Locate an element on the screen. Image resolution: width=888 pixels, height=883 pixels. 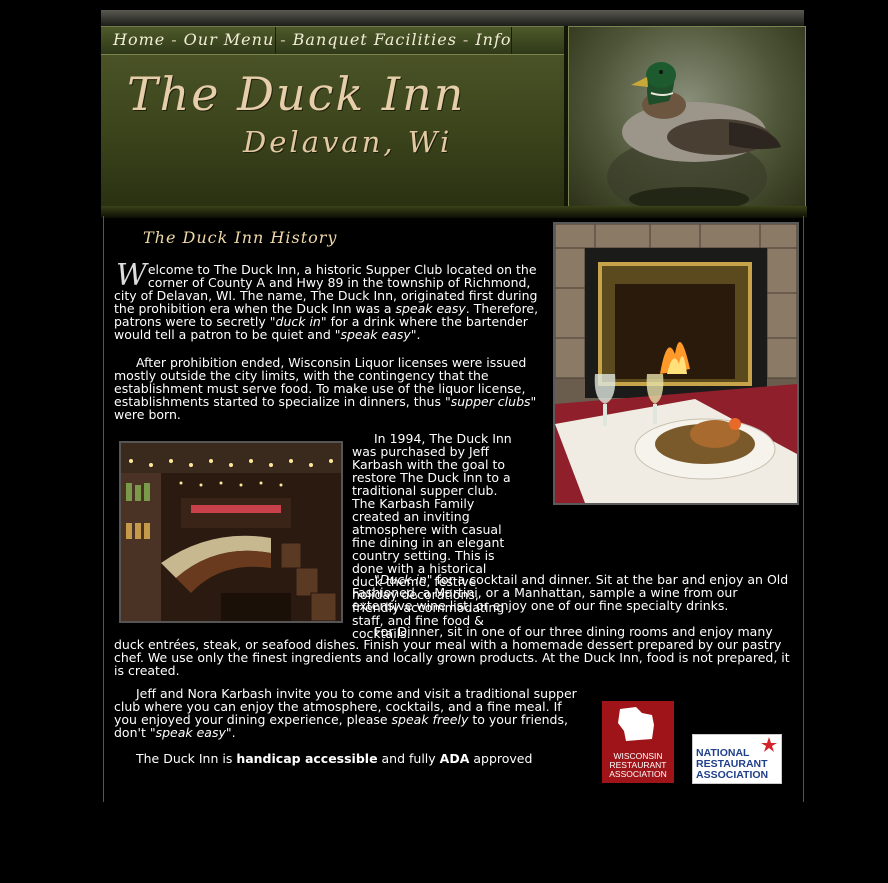
mallard-duck-image is located at coordinates (694, 138).